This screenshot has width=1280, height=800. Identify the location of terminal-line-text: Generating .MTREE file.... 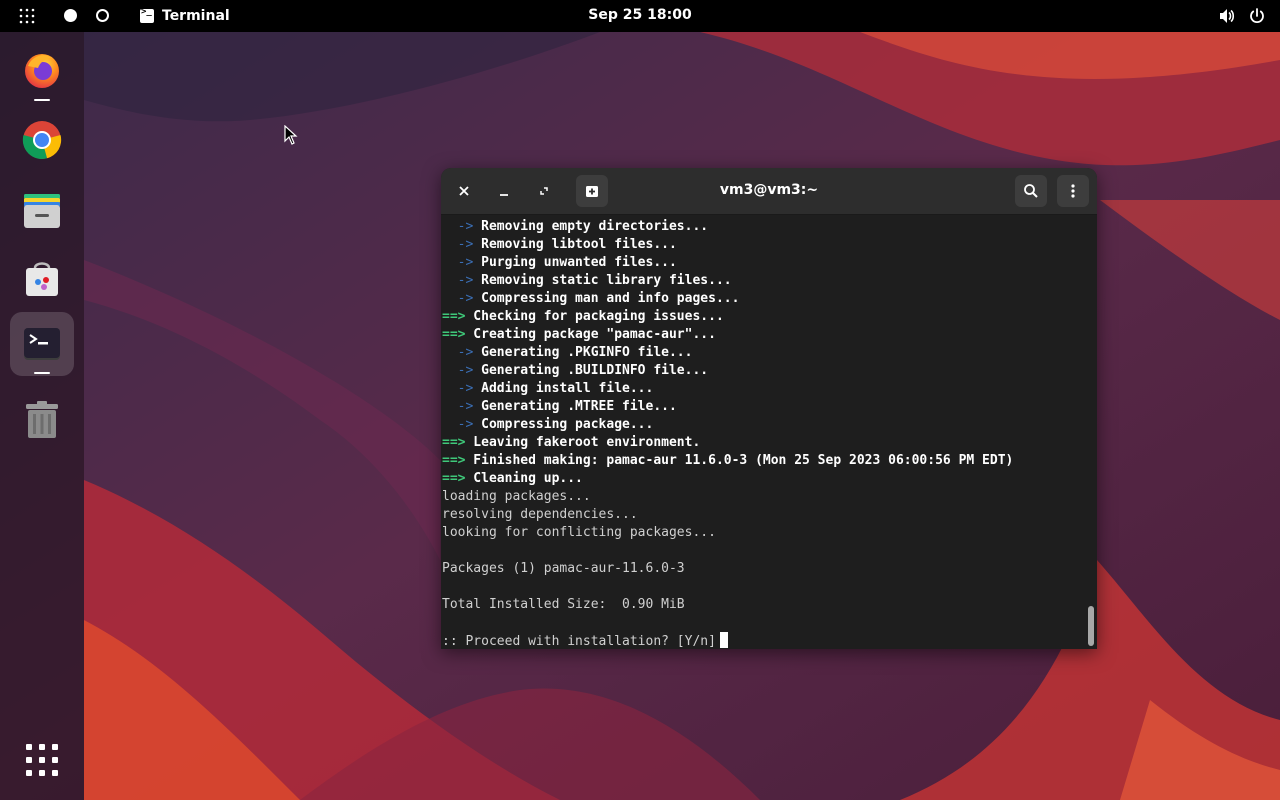
(575, 406).